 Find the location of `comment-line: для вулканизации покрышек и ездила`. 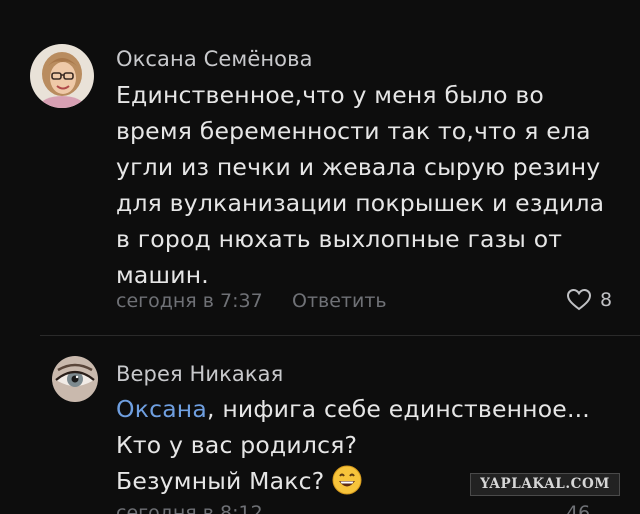

comment-line: для вулканизации покрышек и ездила is located at coordinates (360, 203).